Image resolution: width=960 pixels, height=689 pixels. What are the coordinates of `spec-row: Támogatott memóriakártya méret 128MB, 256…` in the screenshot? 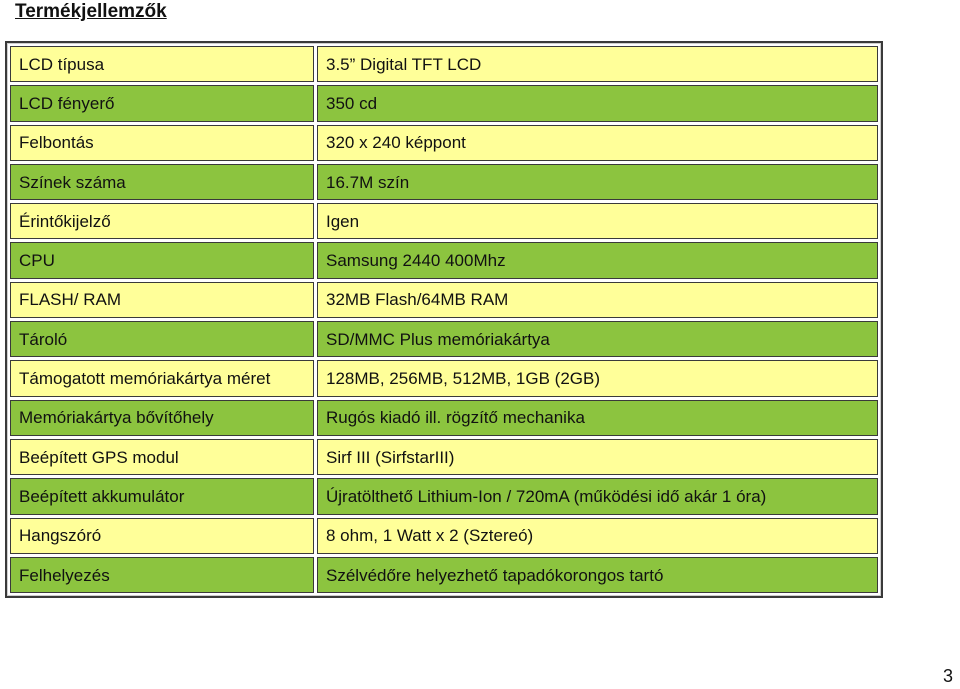 It's located at (444, 378).